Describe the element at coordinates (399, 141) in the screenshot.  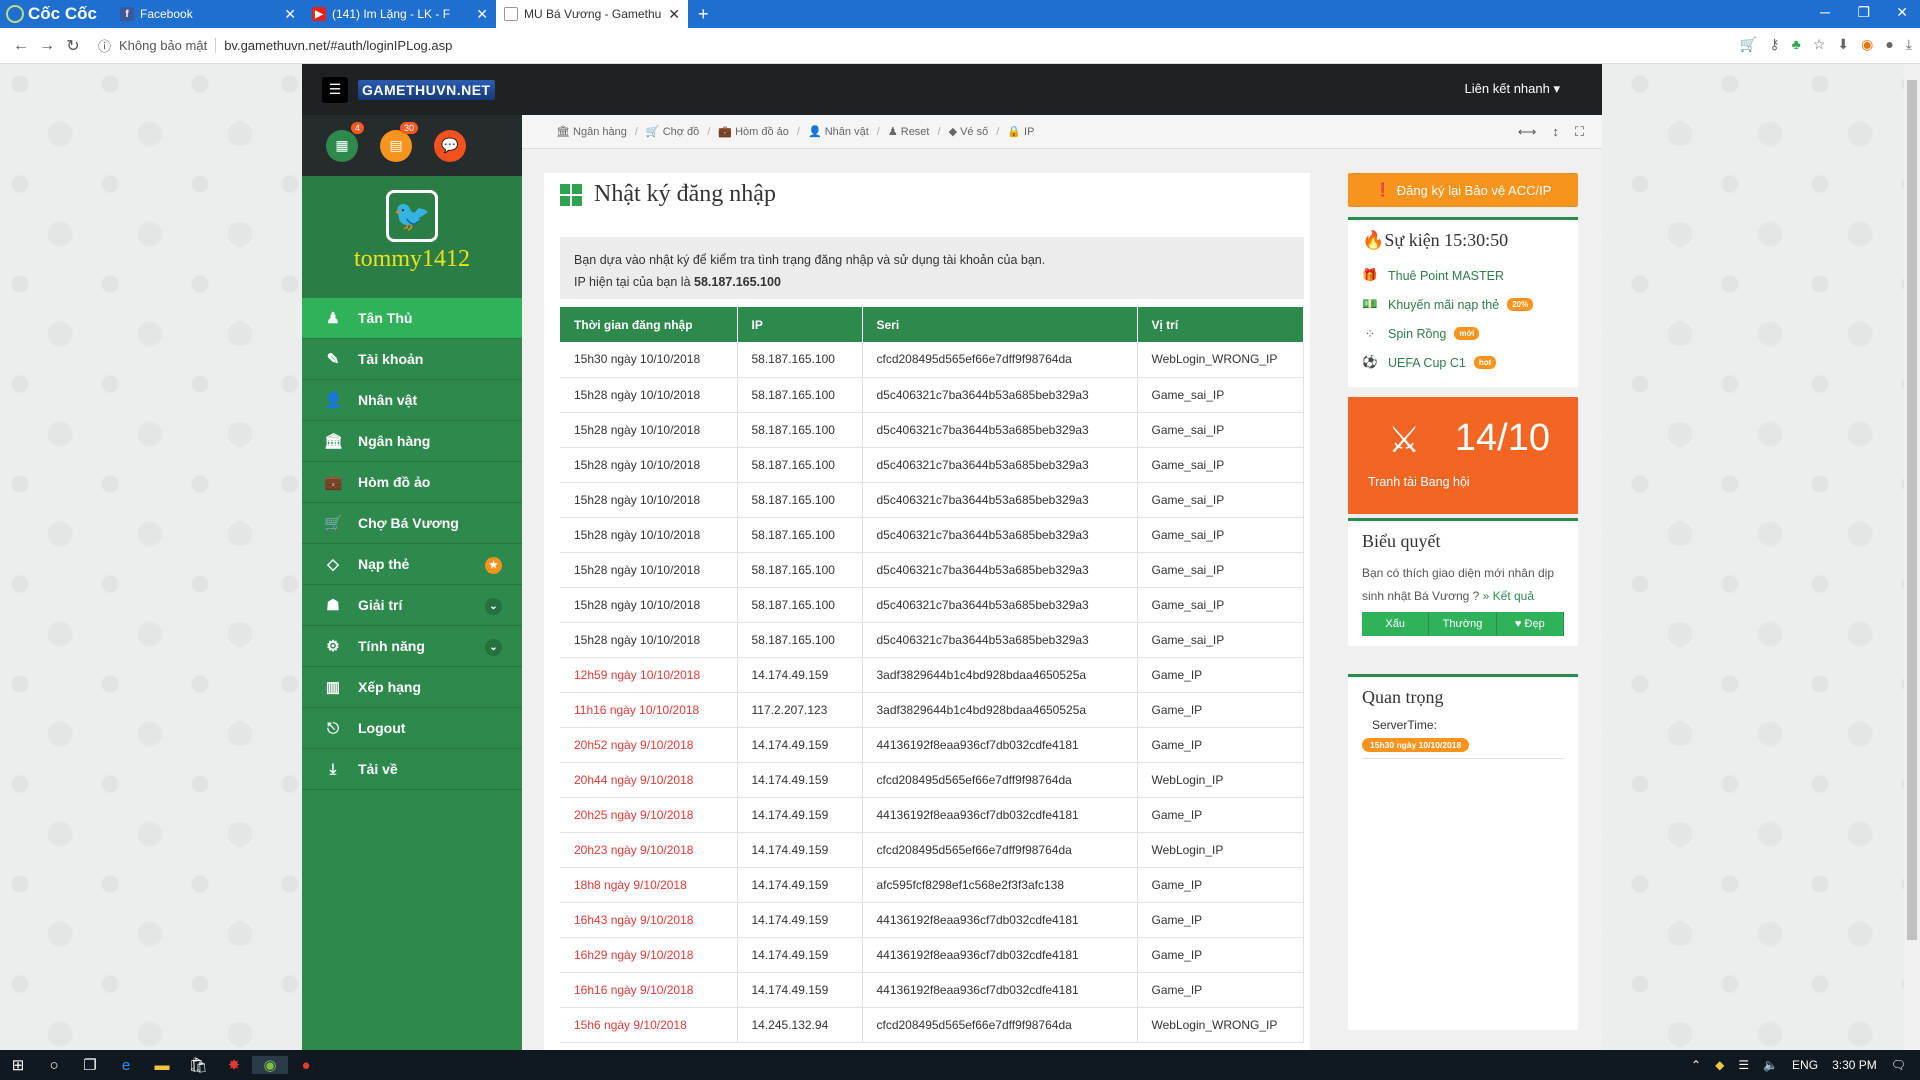
I see `card-button: ▤ 30` at that location.